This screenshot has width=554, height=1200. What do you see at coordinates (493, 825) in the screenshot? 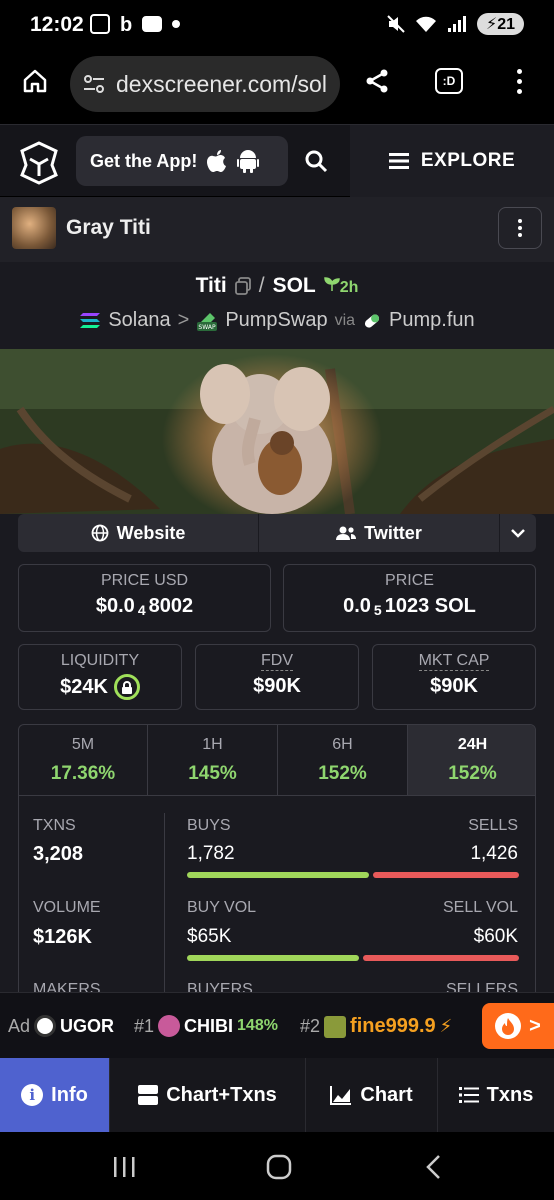
I see `sells-label: SELLS` at bounding box center [493, 825].